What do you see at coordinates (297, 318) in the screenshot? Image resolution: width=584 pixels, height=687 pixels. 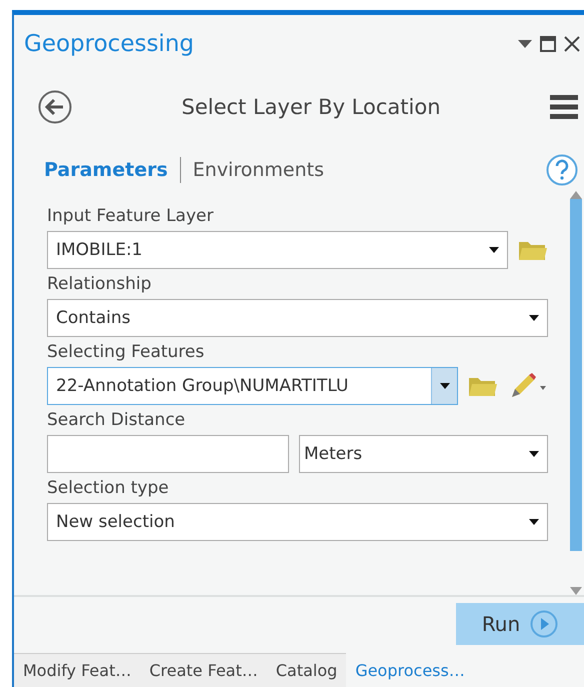 I see `parameter-dropdown: Contains` at bounding box center [297, 318].